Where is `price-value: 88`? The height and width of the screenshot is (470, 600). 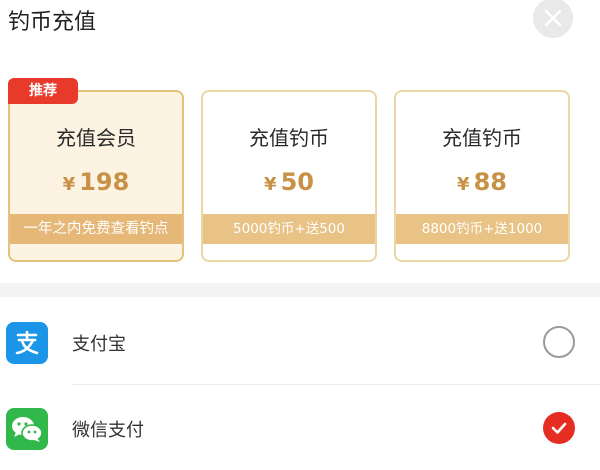
price-value: 88 is located at coordinates (490, 182).